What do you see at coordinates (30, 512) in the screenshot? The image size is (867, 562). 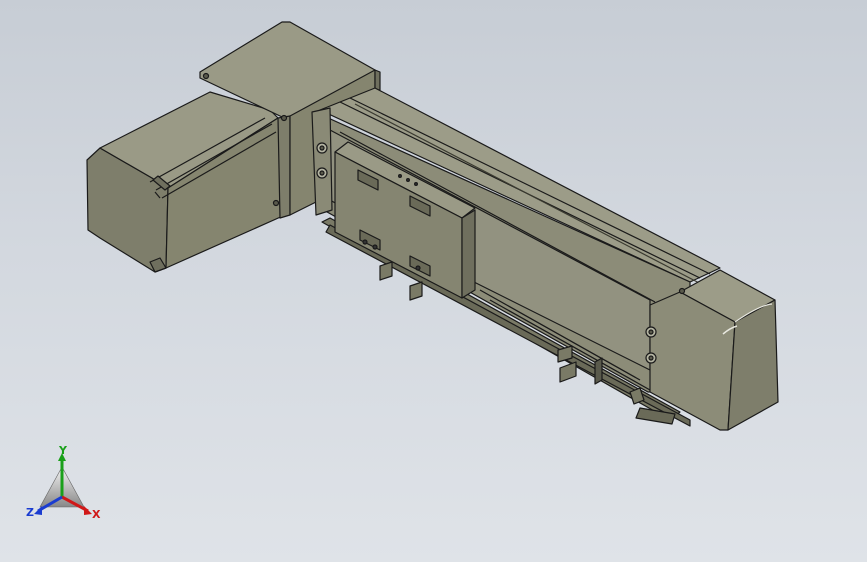 I see `z-axis-label: Z` at bounding box center [30, 512].